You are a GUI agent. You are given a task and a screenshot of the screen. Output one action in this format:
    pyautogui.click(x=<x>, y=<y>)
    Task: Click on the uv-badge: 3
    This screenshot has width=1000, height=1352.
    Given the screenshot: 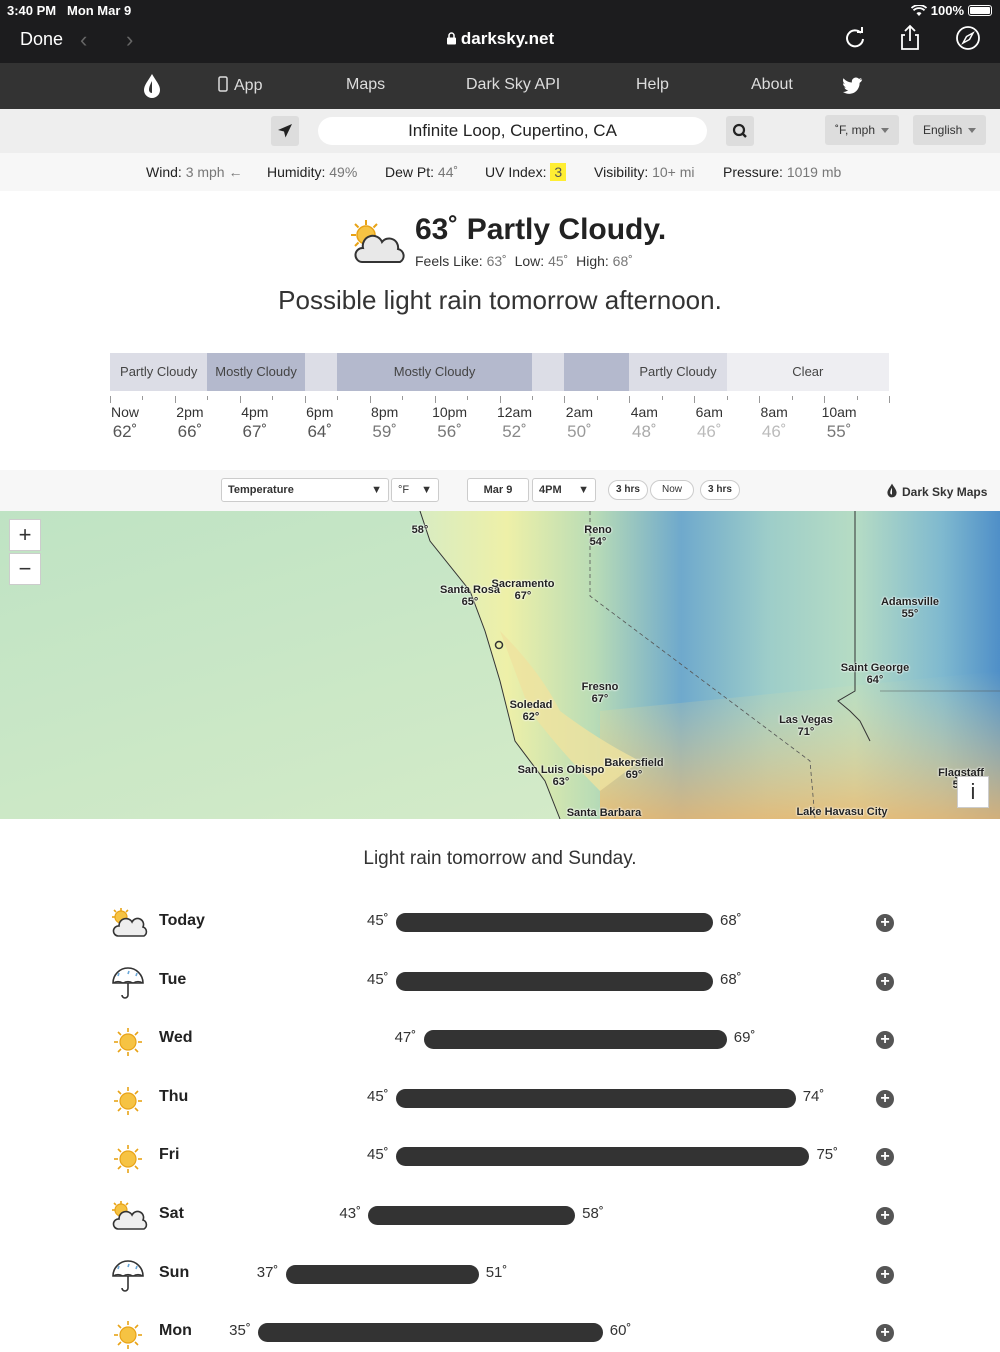 What is the action you would take?
    pyautogui.click(x=558, y=172)
    